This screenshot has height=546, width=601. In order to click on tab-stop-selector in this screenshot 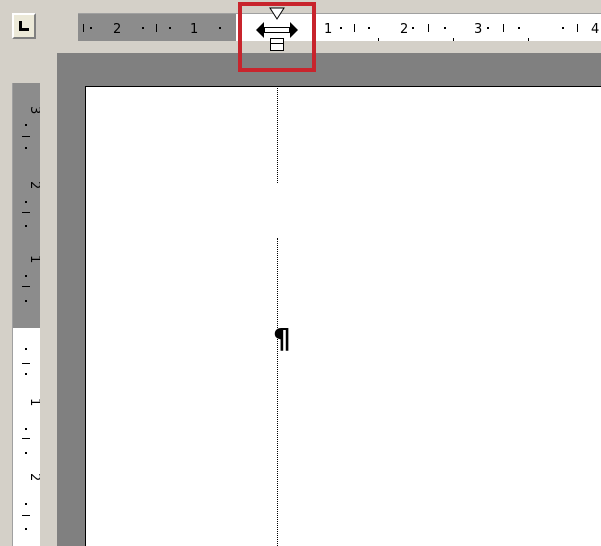, I will do `click(24, 26)`.